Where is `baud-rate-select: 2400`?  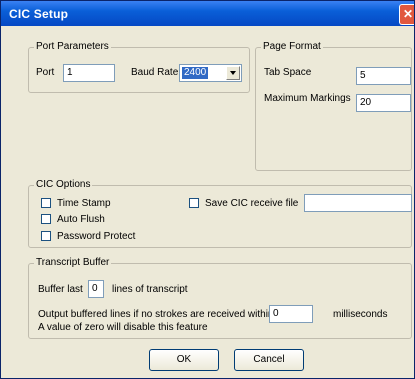
baud-rate-select: 2400 is located at coordinates (210, 73).